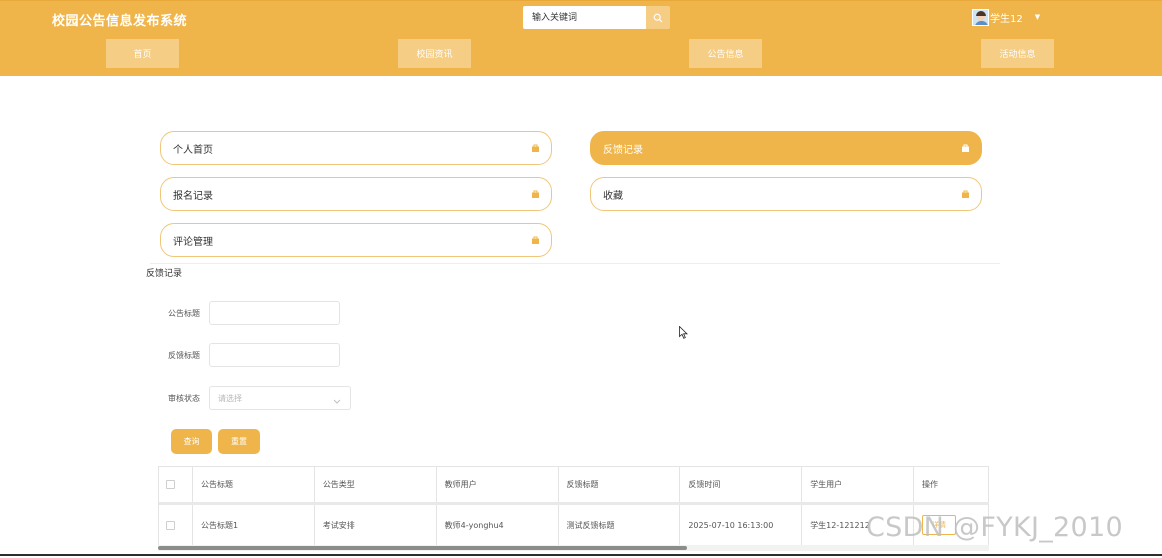 Image resolution: width=1162 pixels, height=558 pixels. What do you see at coordinates (164, 274) in the screenshot?
I see `section-title: 反馈记录` at bounding box center [164, 274].